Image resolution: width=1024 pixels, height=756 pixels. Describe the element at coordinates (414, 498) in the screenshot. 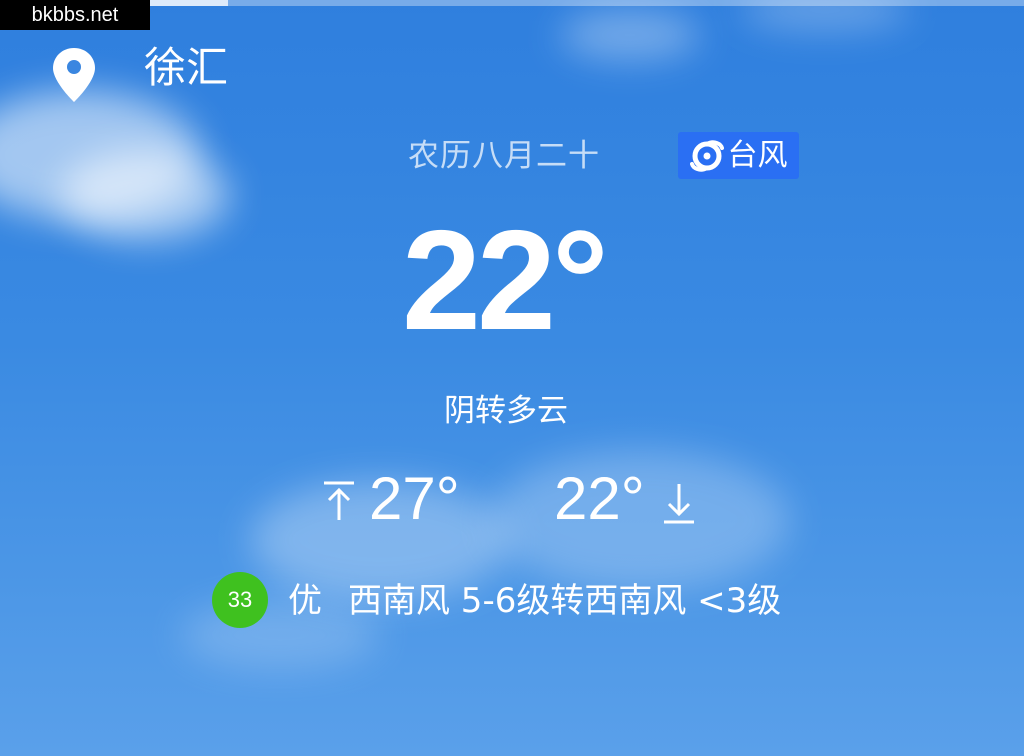

I see `high-temperature: 27°` at that location.